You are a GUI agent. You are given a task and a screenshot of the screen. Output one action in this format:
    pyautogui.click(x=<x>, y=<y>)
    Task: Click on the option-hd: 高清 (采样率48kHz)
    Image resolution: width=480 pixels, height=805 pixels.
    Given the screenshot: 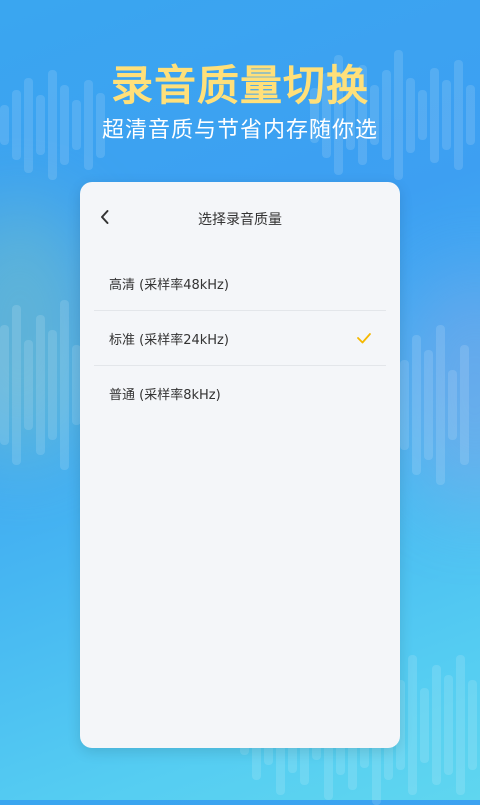 What is the action you would take?
    pyautogui.click(x=240, y=283)
    